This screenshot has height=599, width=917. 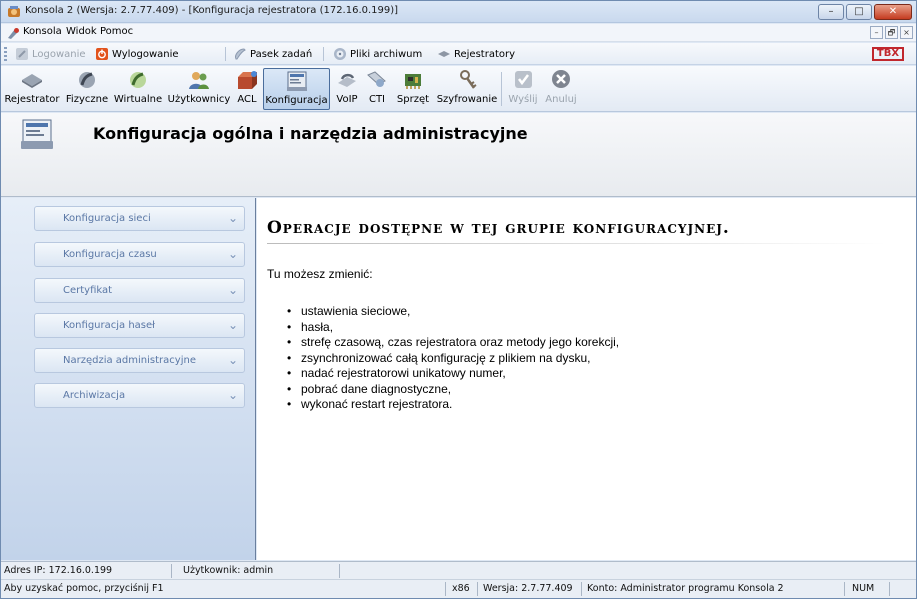 What do you see at coordinates (413, 81) in the screenshot?
I see `hardware-icon` at bounding box center [413, 81].